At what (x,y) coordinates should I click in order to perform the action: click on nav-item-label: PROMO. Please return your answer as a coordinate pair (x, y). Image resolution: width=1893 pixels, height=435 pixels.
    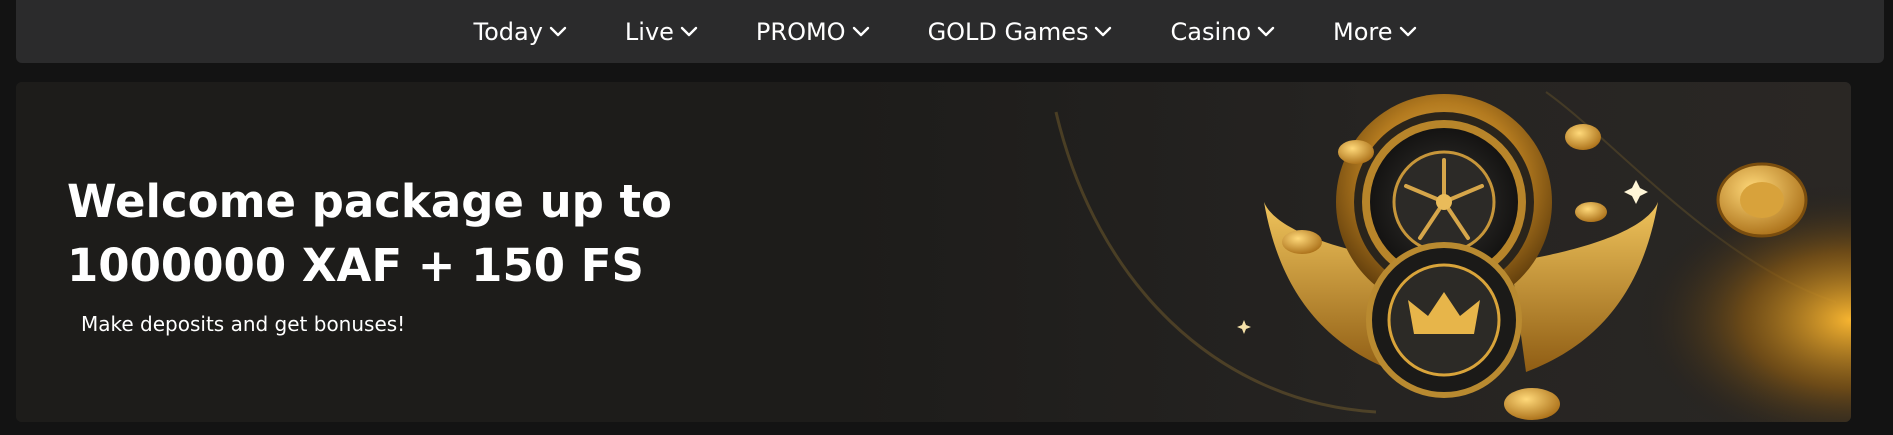
    Looking at the image, I should click on (800, 31).